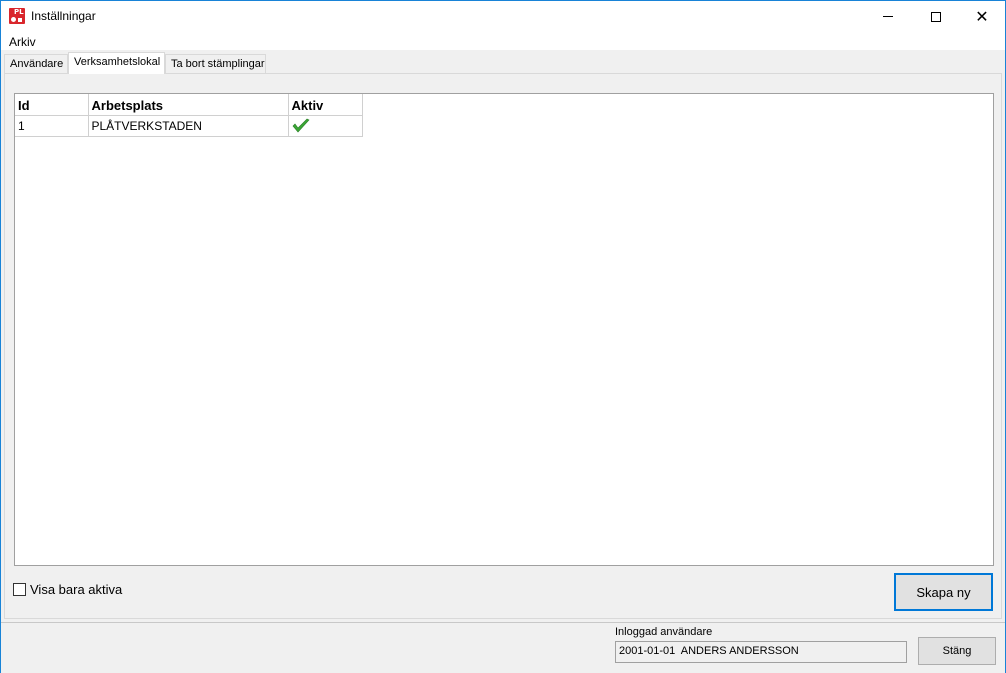 This screenshot has width=1006, height=673. I want to click on cell-arbetsplats: PLÅTVERKSTADEN, so click(188, 126).